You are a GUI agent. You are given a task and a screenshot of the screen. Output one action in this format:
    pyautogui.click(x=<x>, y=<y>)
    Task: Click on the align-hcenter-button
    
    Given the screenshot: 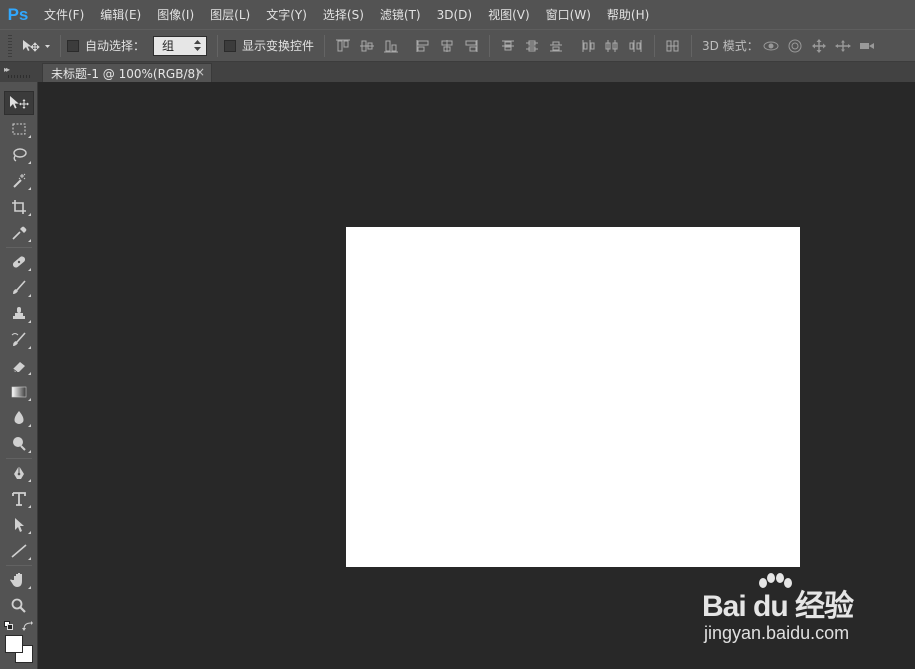 What is the action you would take?
    pyautogui.click(x=447, y=46)
    